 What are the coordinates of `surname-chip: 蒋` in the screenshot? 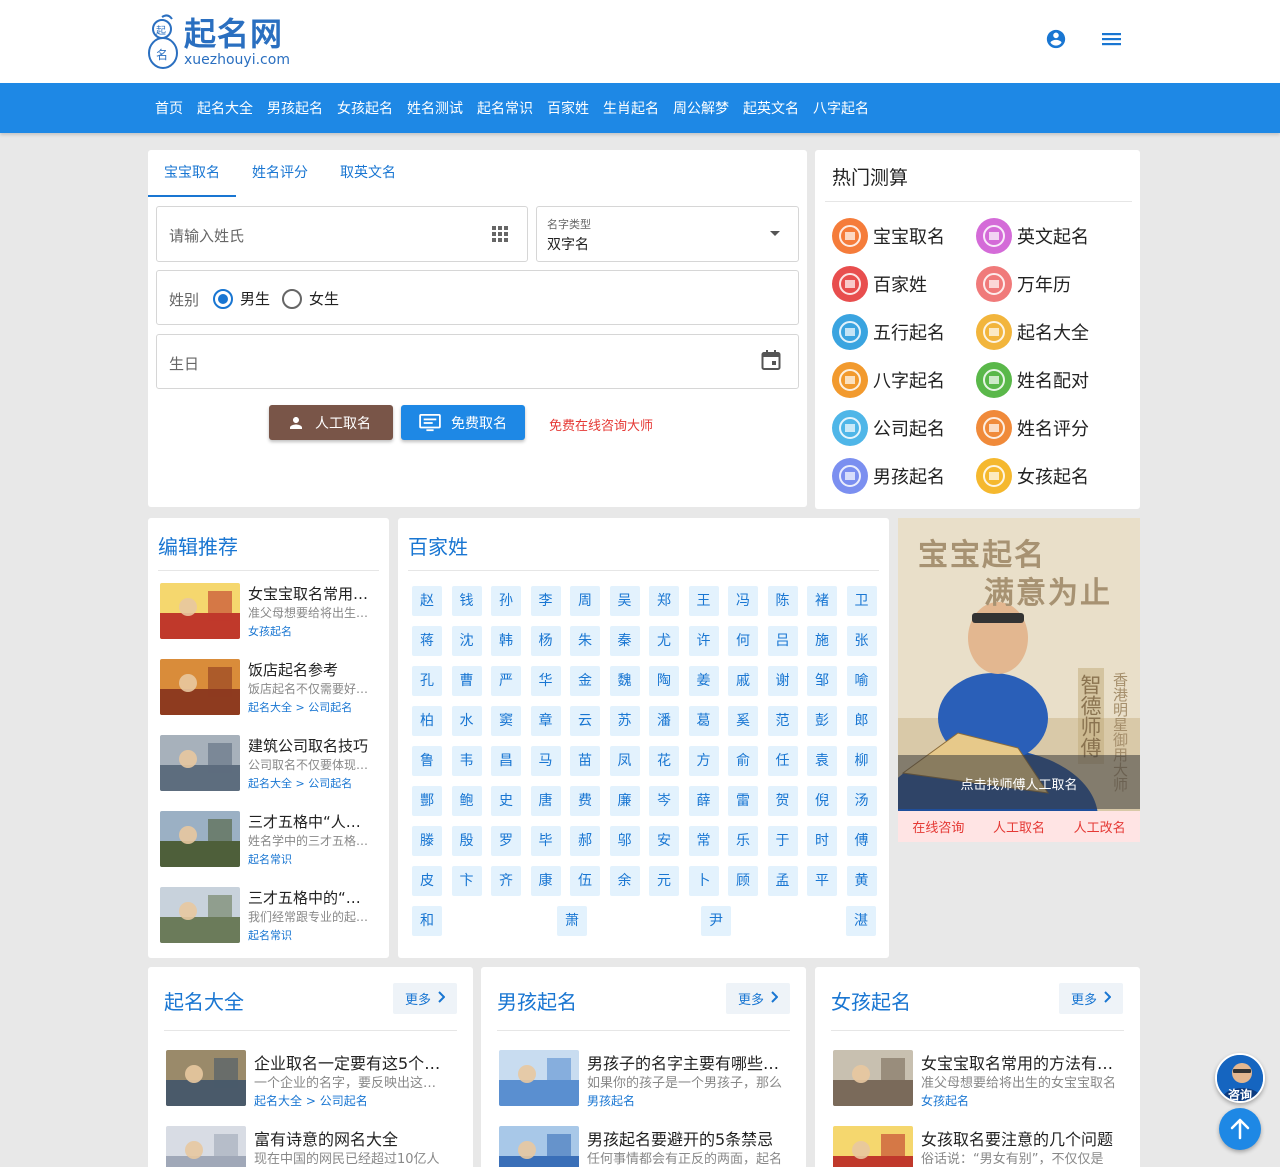 It's located at (427, 641).